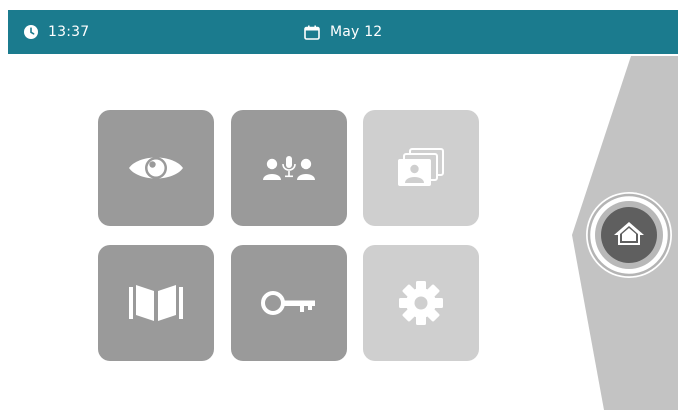  I want to click on intercom-people-icon, so click(289, 168).